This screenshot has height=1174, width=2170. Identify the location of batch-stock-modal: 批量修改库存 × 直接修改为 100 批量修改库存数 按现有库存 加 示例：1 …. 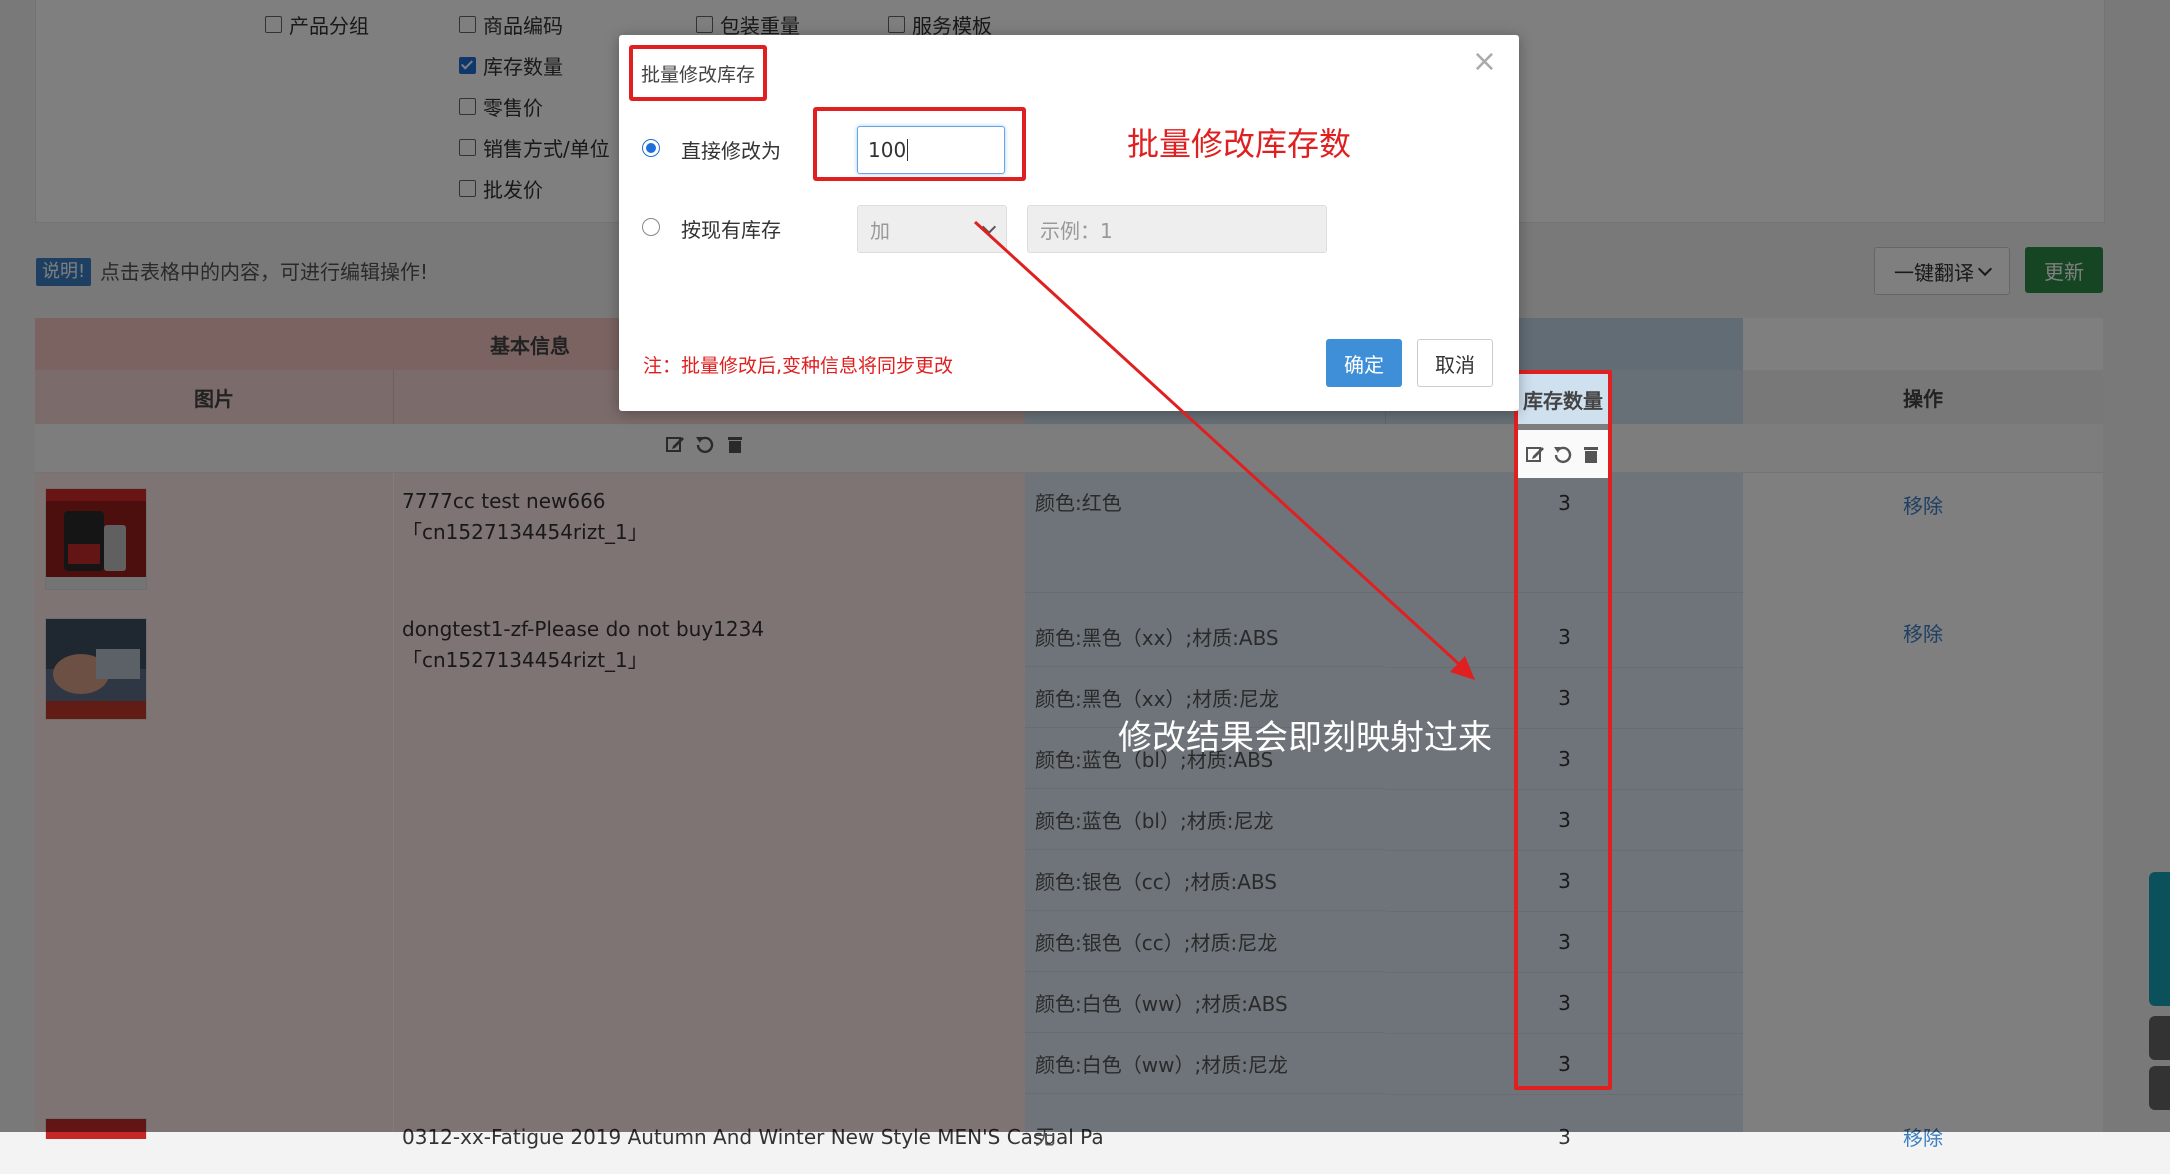
(1069, 223).